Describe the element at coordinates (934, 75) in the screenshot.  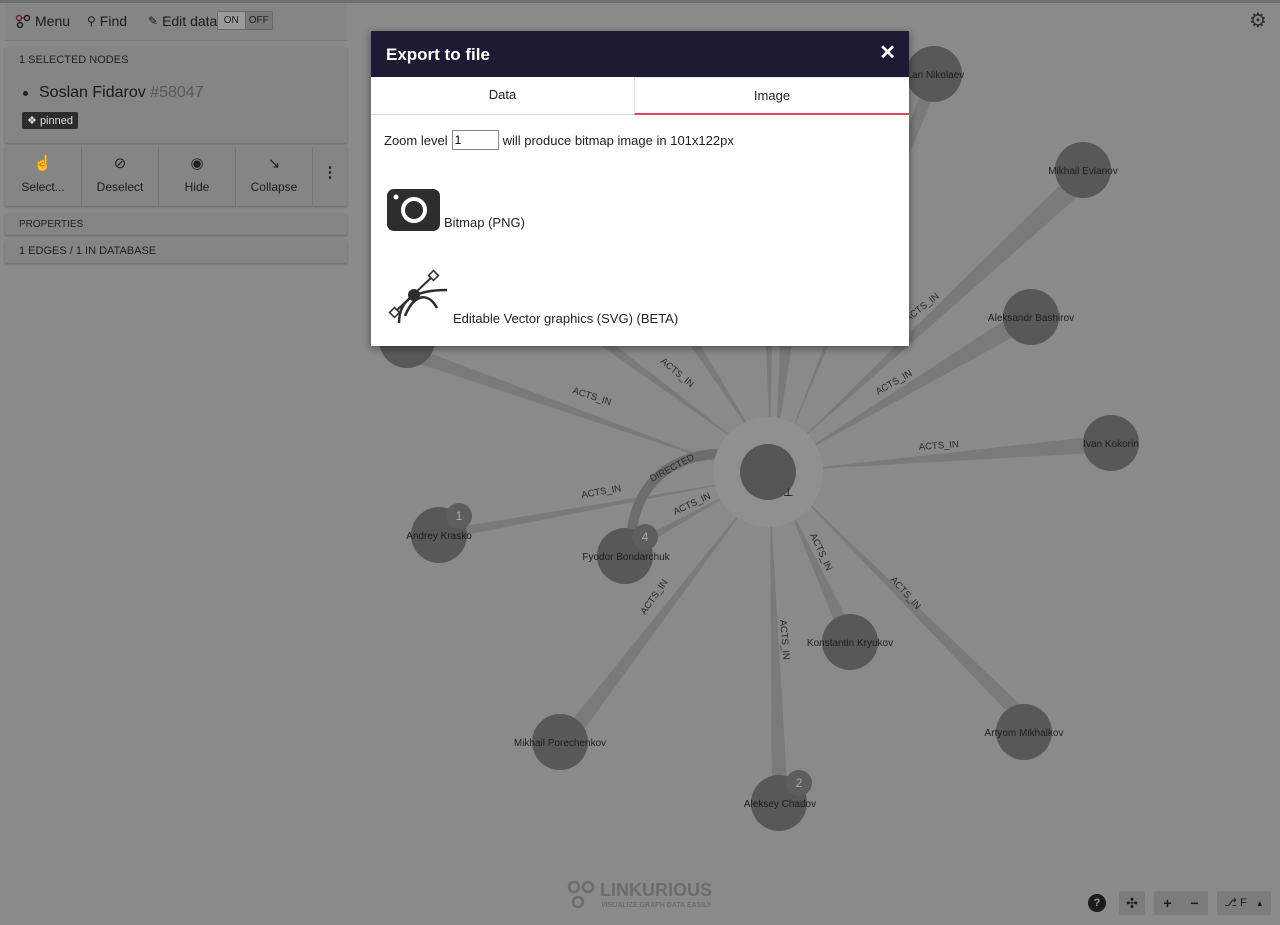
I see `node-label: ...an Nikolaev` at that location.